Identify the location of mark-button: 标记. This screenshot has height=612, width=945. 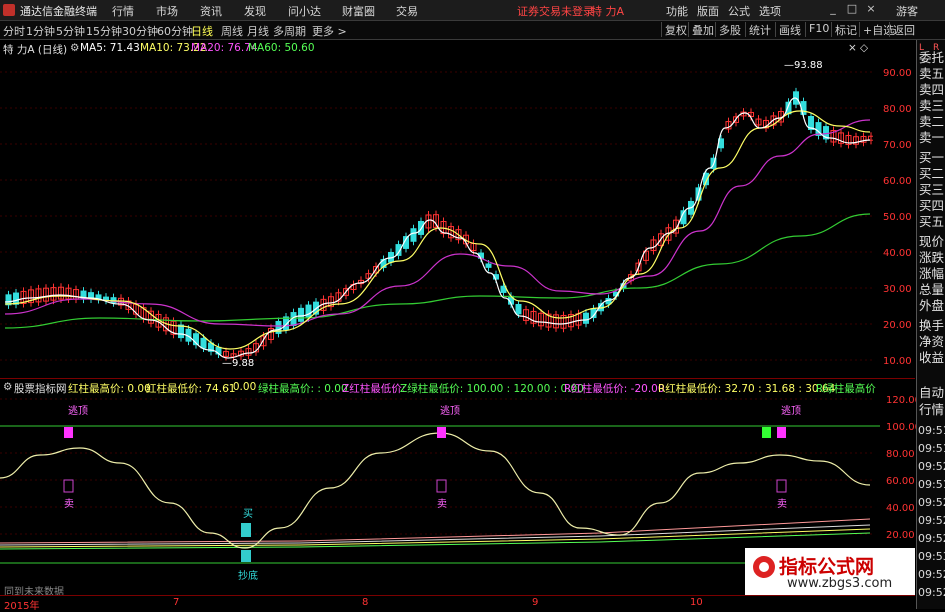
(845, 29).